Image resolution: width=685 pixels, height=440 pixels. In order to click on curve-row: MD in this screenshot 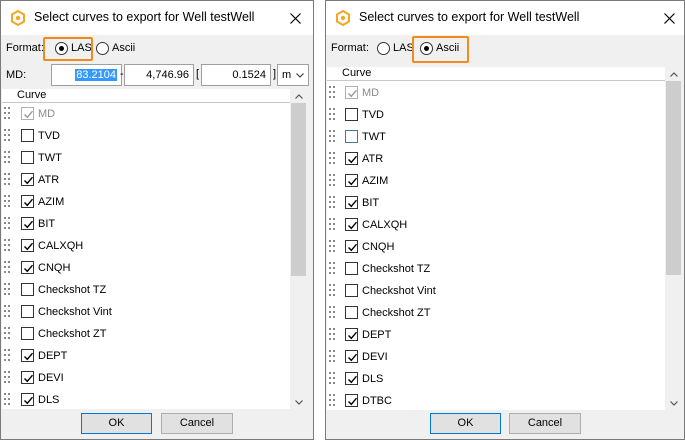, I will do `click(496, 93)`.